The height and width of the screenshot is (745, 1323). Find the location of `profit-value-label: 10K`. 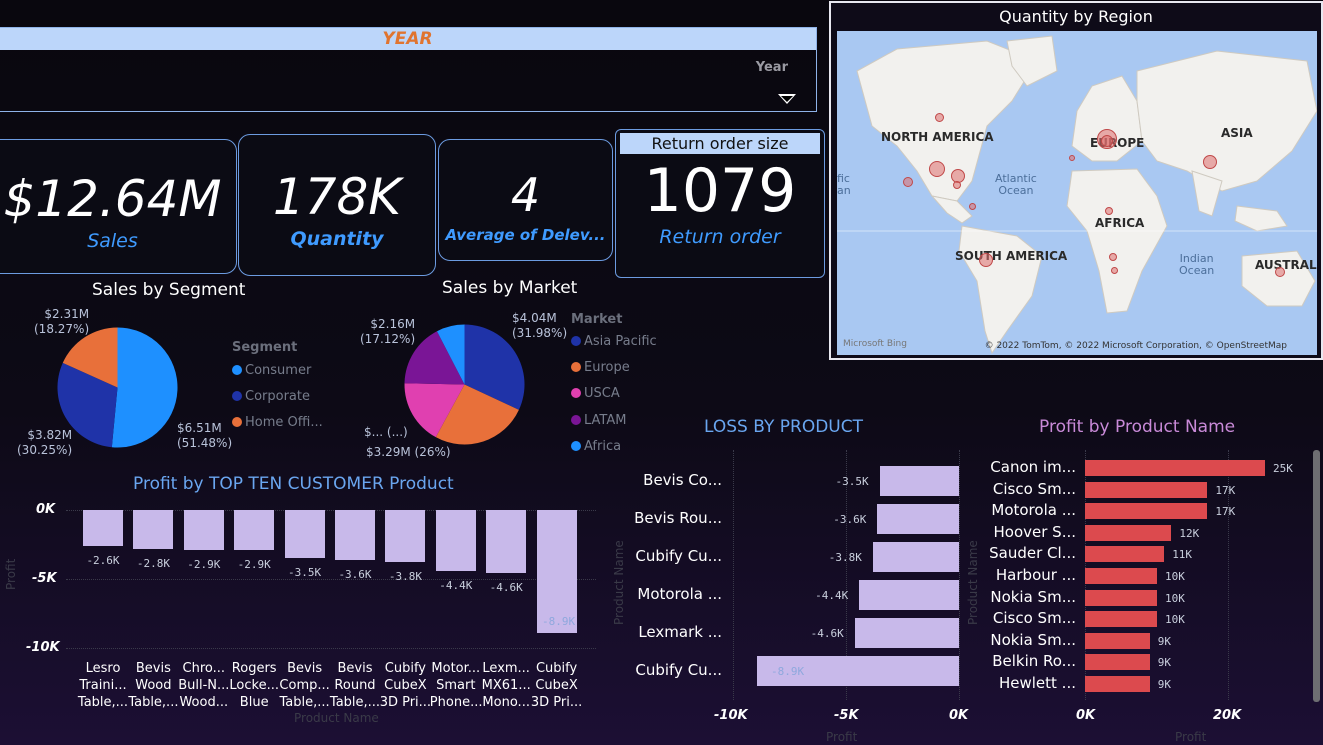

profit-value-label: 10K is located at coordinates (1175, 598).